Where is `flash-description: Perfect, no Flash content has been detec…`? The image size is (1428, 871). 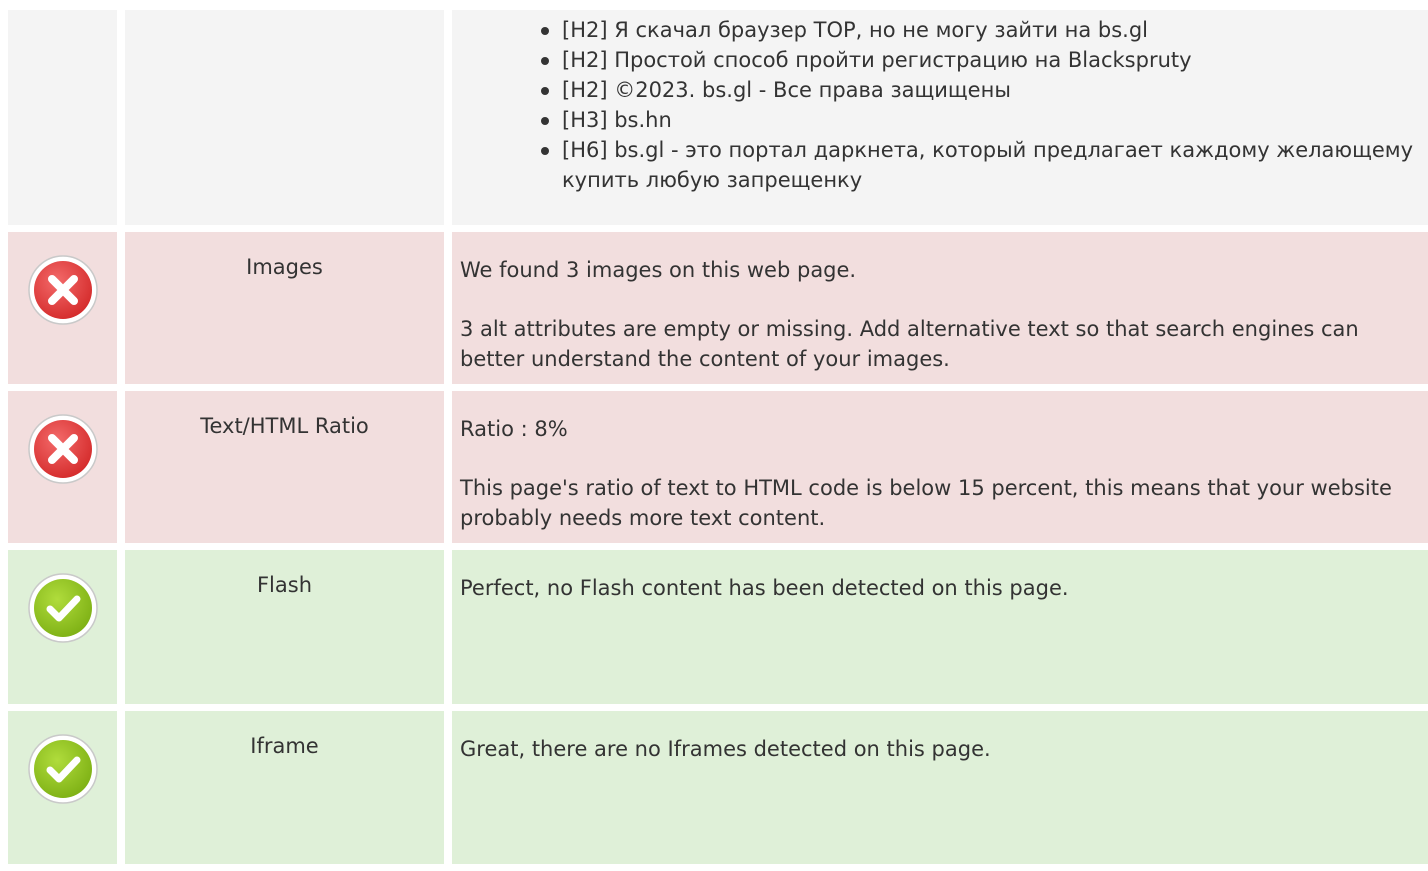 flash-description: Perfect, no Flash content has been detec… is located at coordinates (940, 627).